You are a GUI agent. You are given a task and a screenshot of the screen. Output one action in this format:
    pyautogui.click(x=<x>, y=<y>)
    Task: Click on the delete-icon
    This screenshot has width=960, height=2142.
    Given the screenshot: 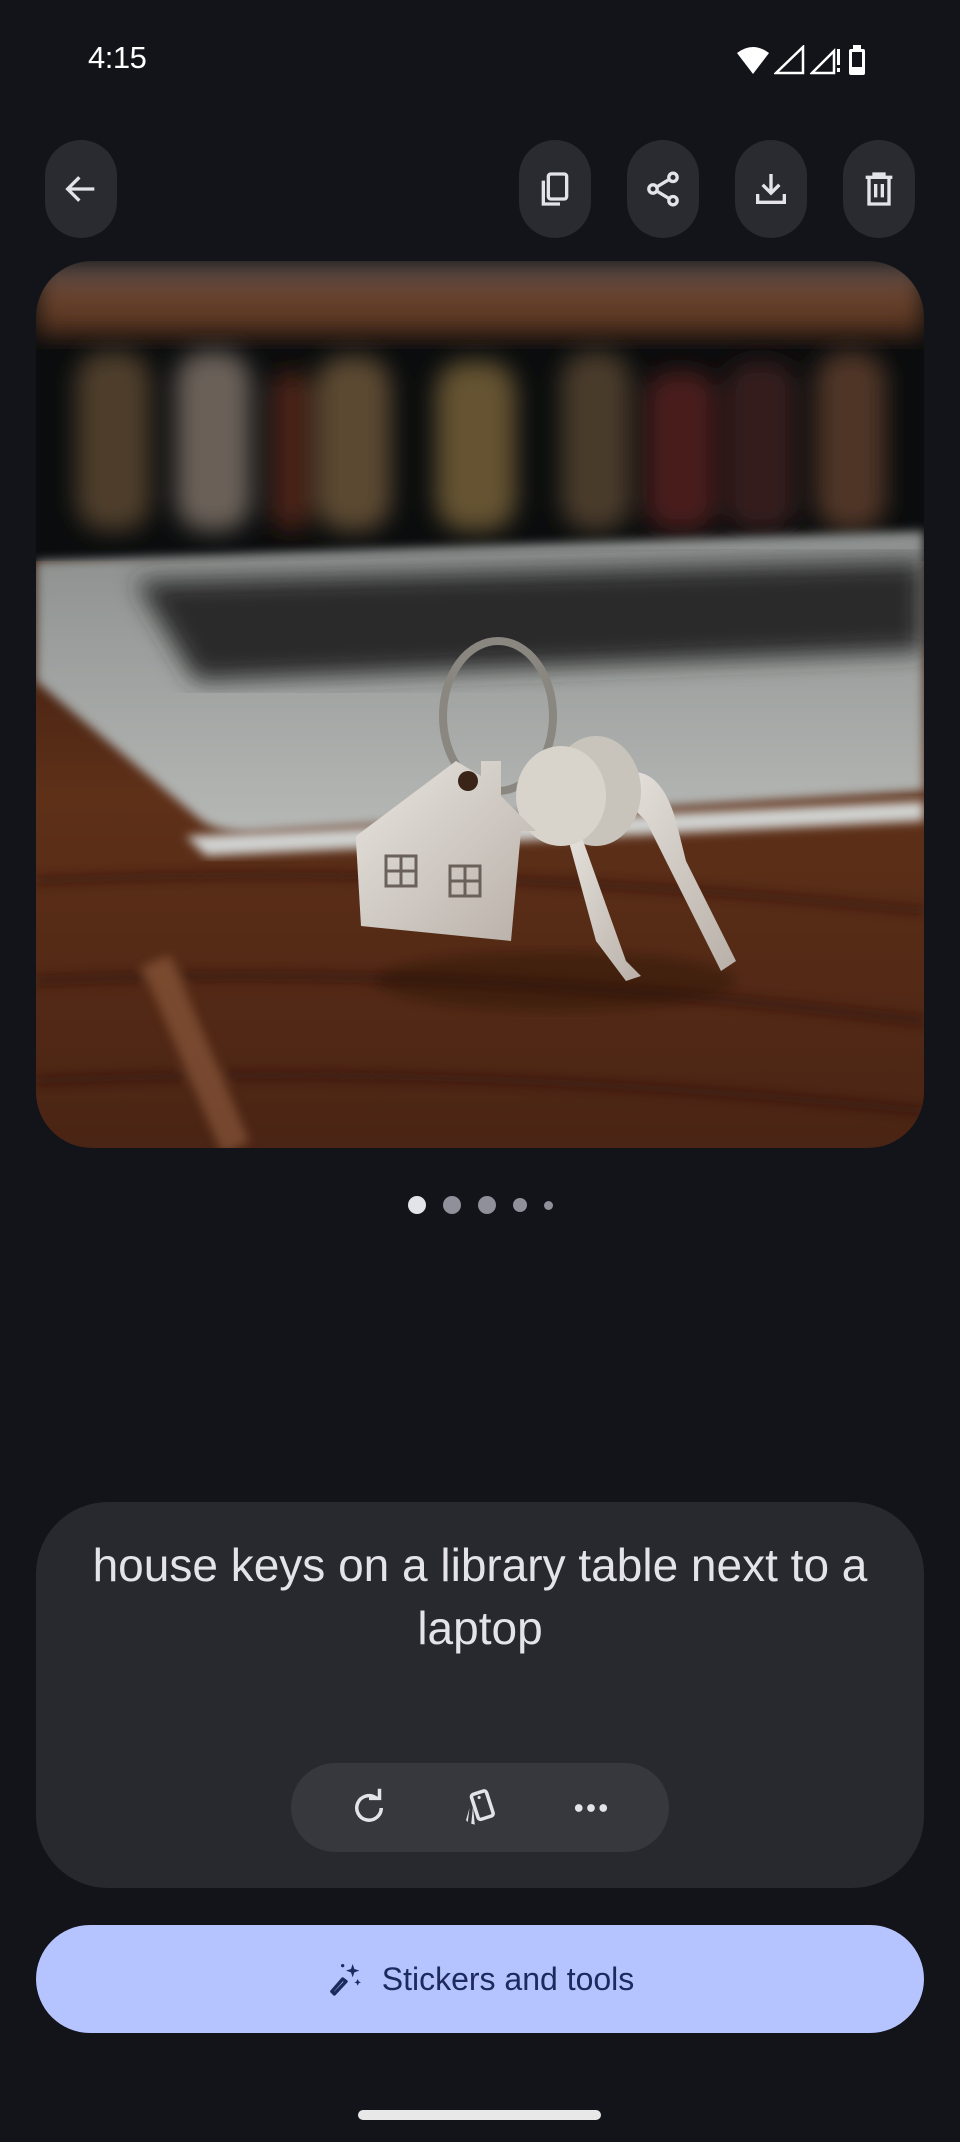 What is the action you would take?
    pyautogui.click(x=879, y=189)
    